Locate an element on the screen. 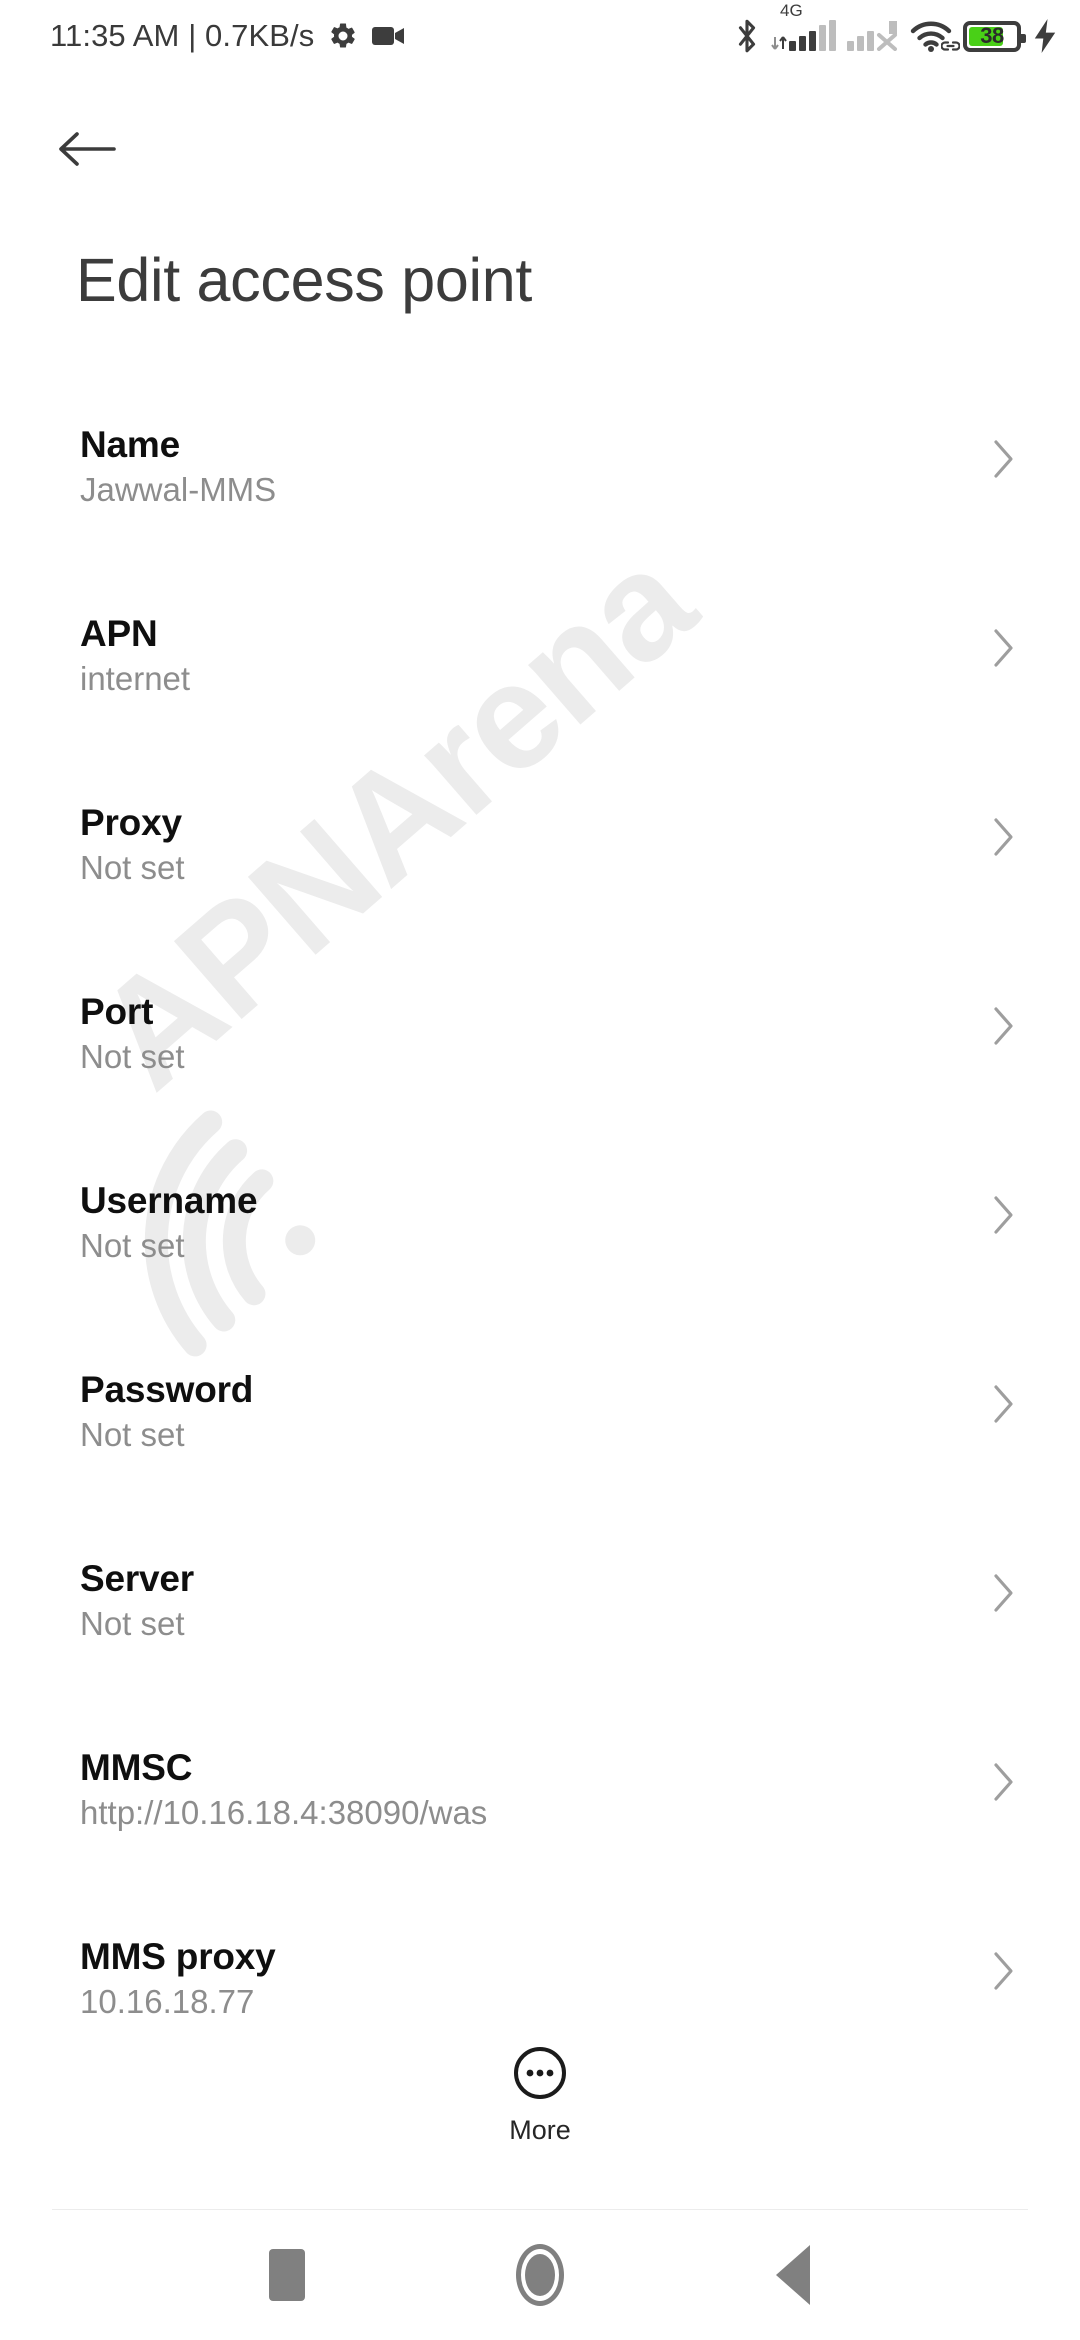 The width and height of the screenshot is (1080, 2340). row-label: Username is located at coordinates (169, 1200).